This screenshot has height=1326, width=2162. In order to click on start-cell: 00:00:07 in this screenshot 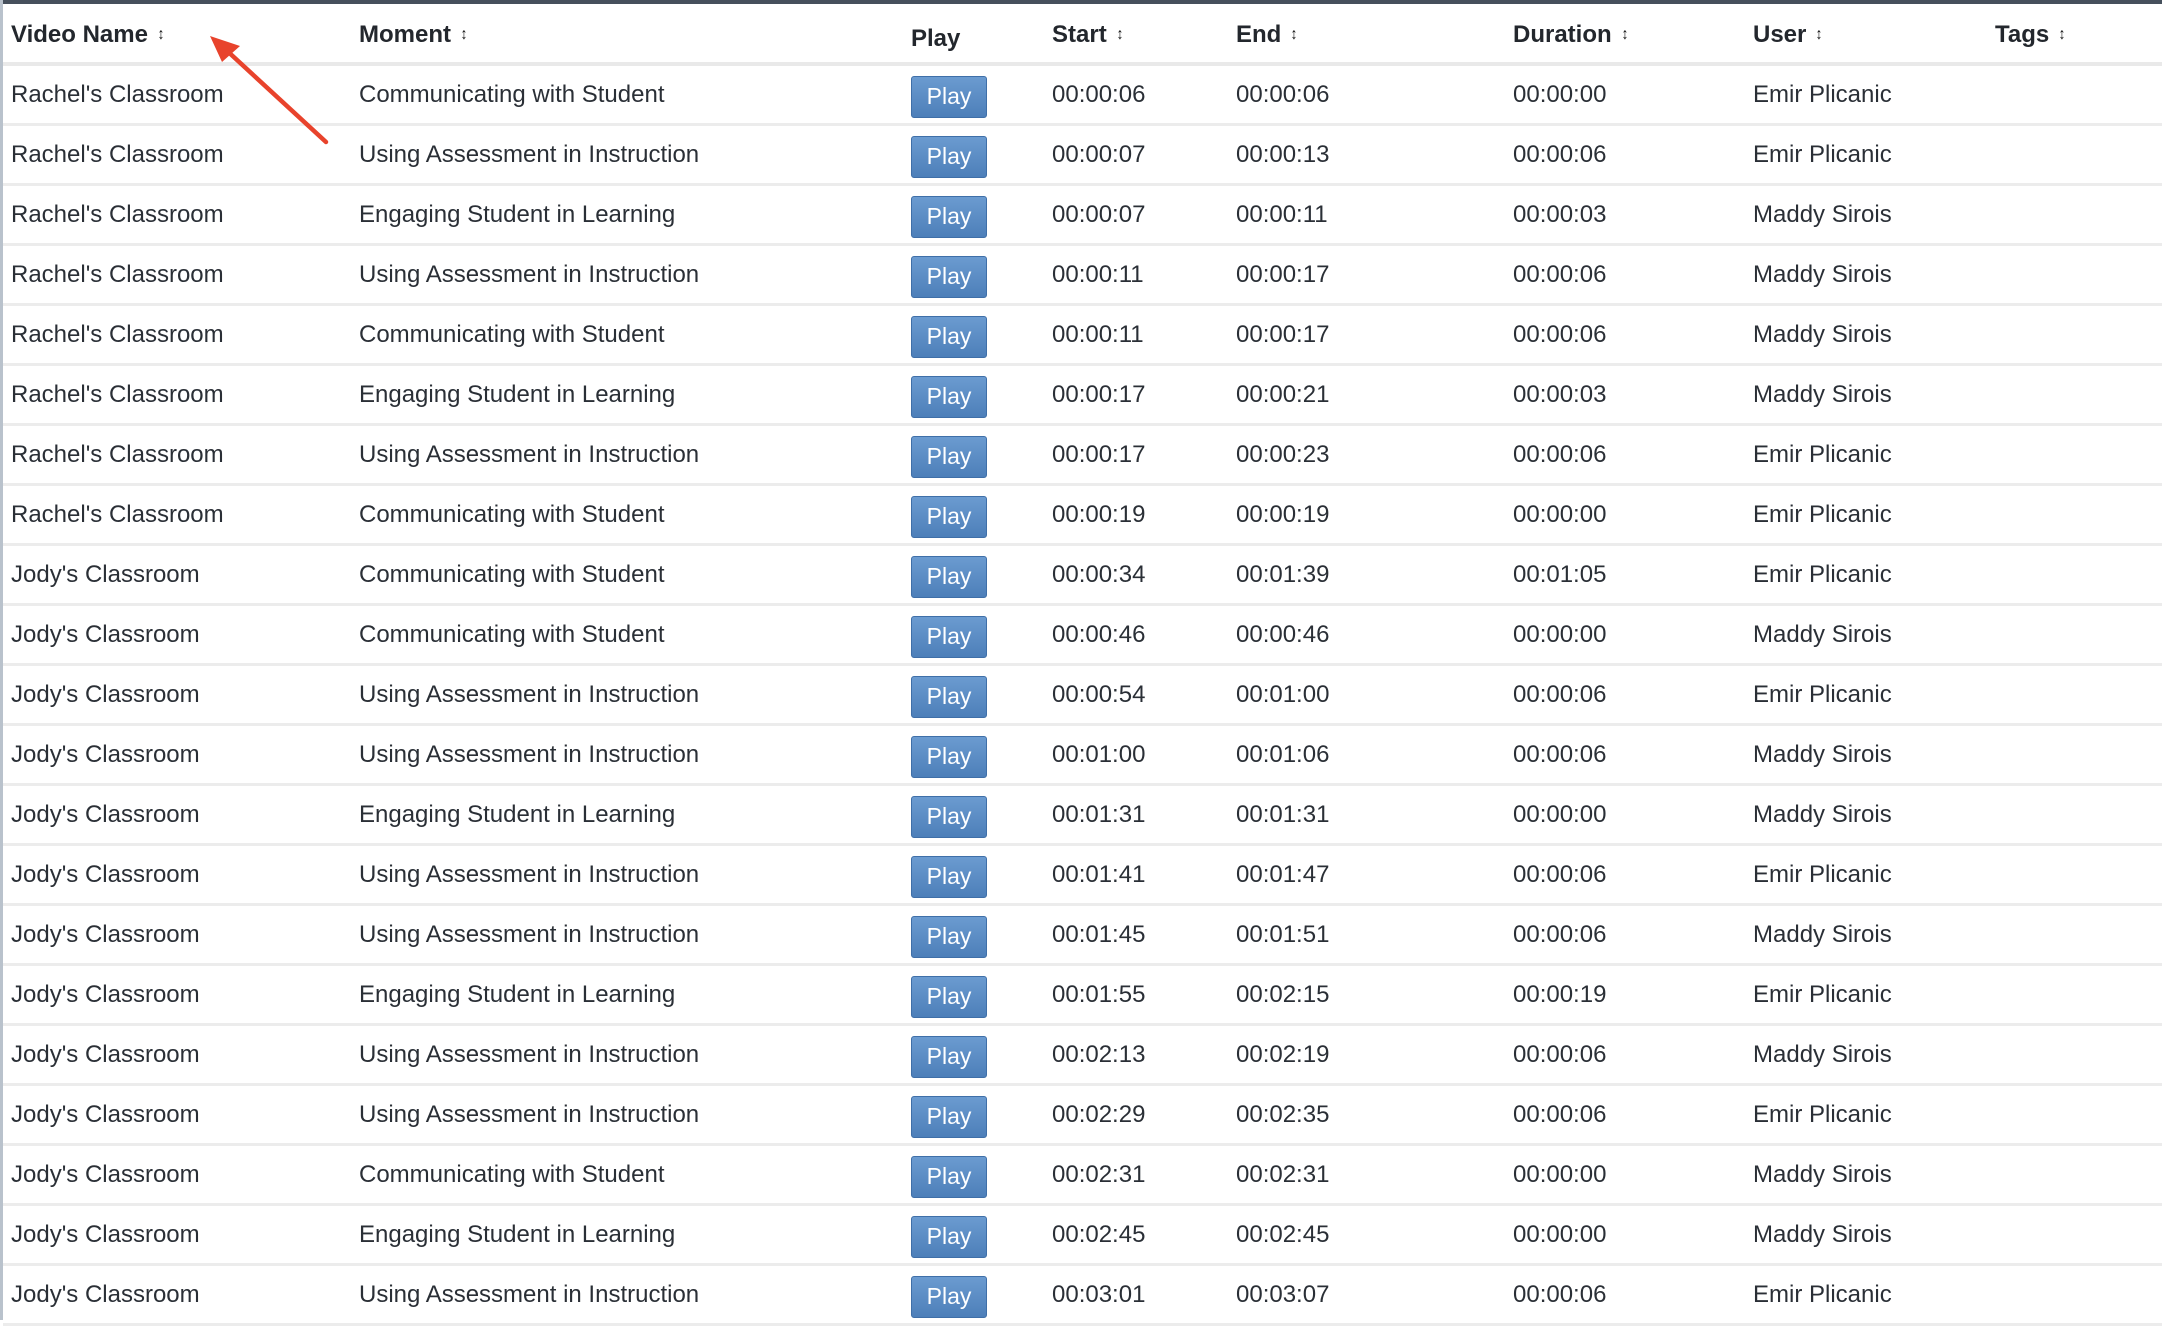, I will do `click(1099, 154)`.